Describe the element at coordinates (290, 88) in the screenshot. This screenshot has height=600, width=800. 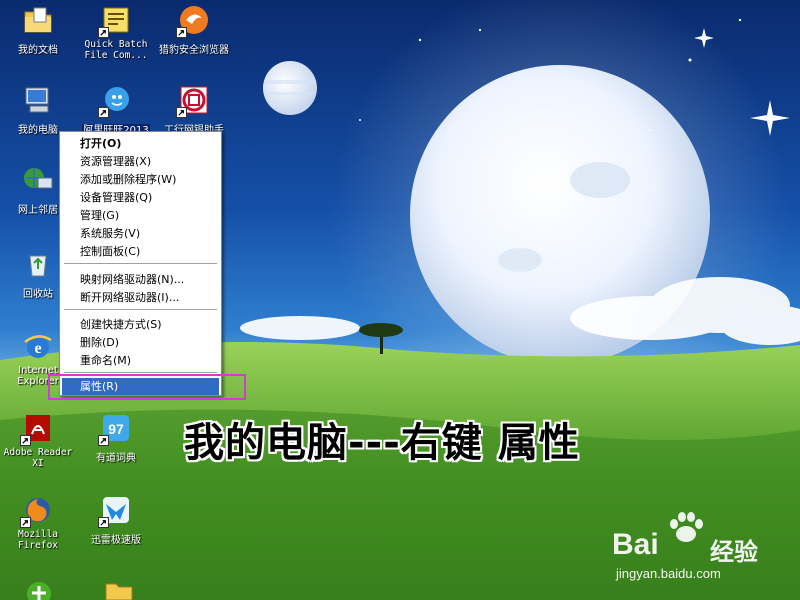
I see `small-planet` at that location.